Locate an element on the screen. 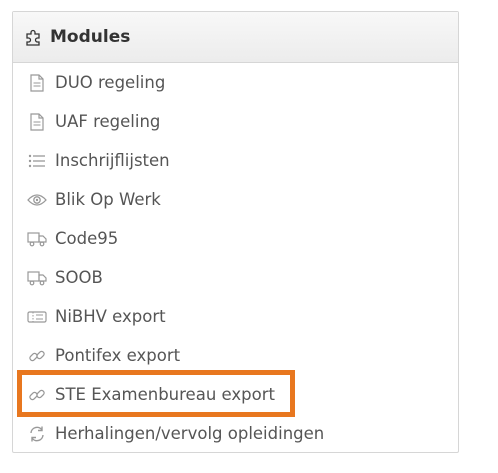 This screenshot has height=473, width=498. module-label: Herhalingen/vervolg opleidingen is located at coordinates (190, 433).